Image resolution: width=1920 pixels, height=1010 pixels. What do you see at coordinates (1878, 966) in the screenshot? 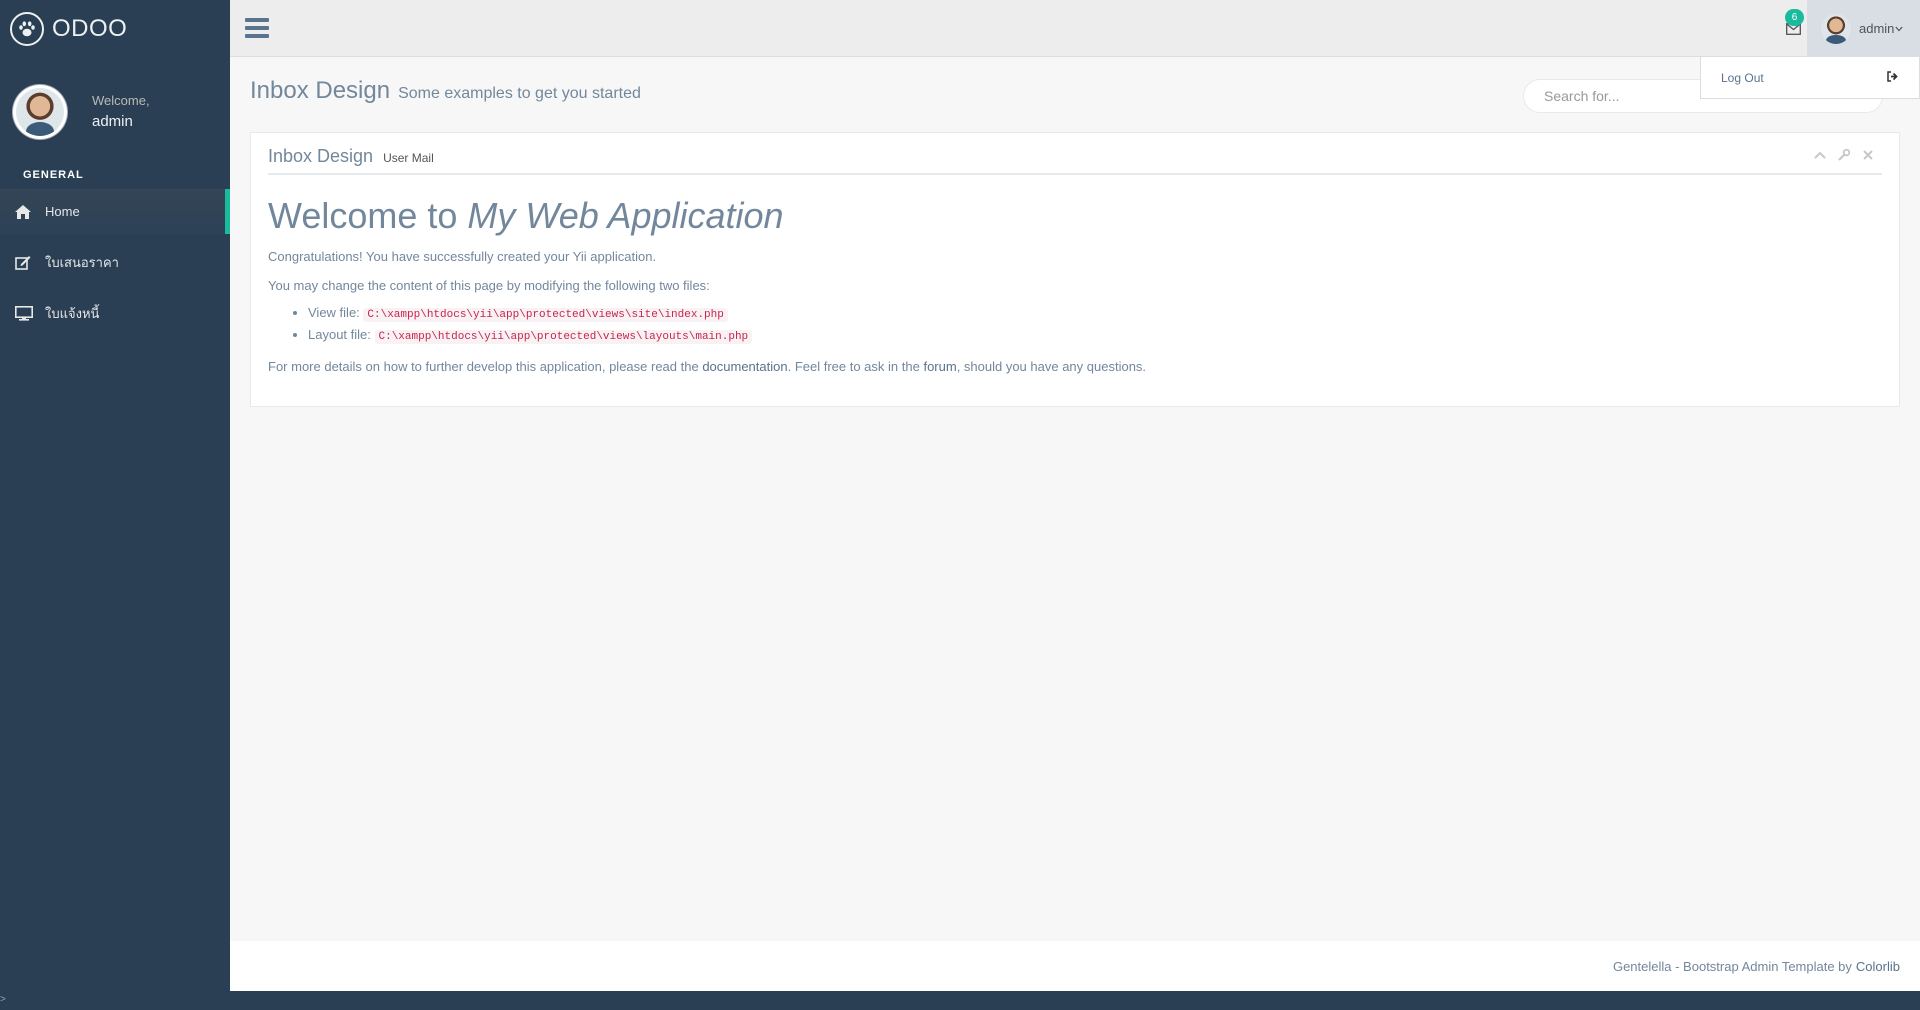
I see `footer-link: Colorlib` at bounding box center [1878, 966].